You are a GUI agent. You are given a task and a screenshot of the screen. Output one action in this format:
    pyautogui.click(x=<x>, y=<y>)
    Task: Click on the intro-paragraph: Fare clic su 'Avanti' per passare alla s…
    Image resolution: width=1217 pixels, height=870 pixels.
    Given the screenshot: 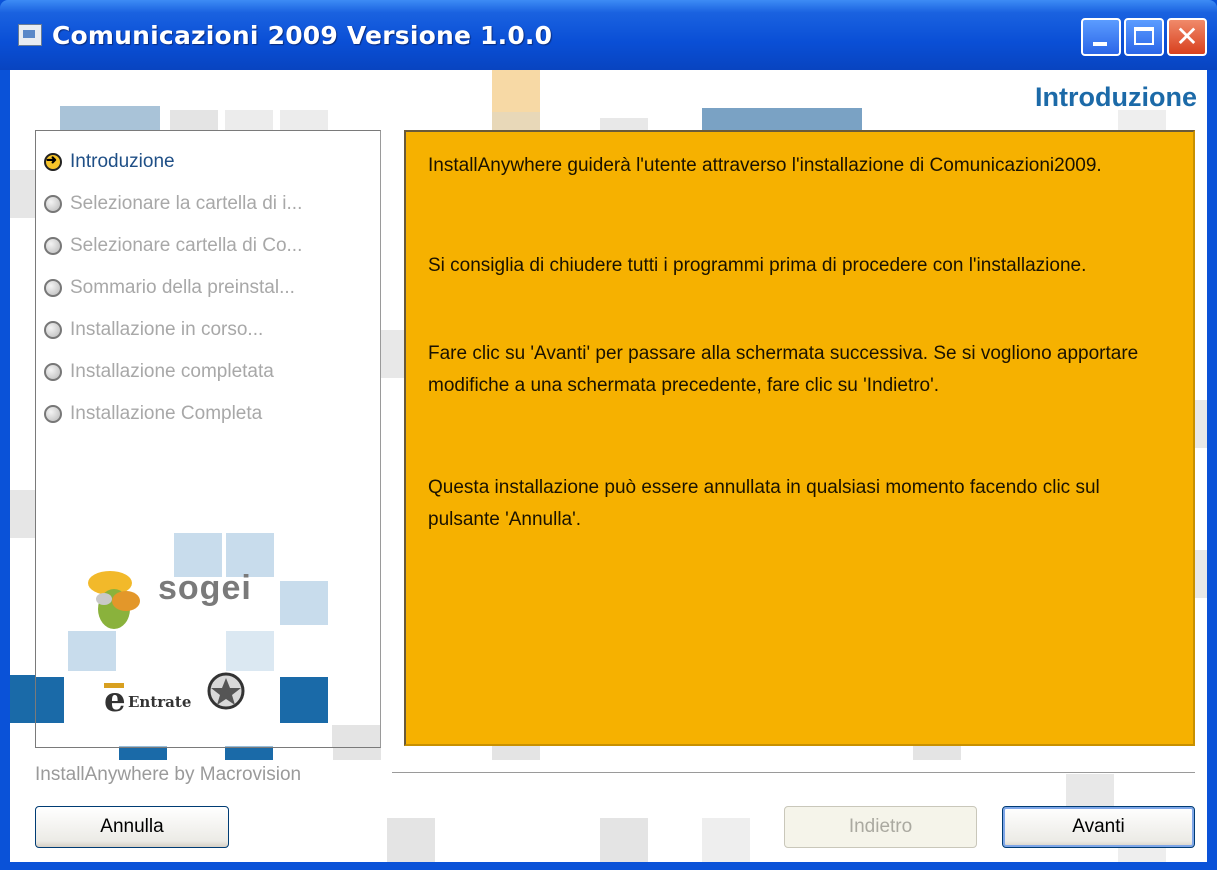 What is the action you would take?
    pyautogui.click(x=783, y=369)
    